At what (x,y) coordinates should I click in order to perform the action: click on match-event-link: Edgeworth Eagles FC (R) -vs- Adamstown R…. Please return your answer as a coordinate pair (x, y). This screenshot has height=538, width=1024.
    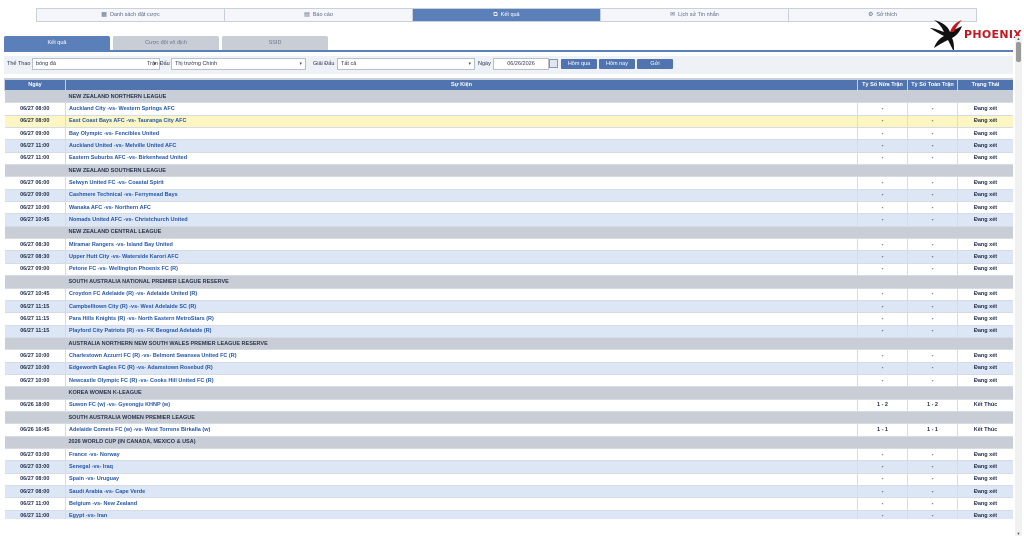
    Looking at the image, I should click on (461, 368).